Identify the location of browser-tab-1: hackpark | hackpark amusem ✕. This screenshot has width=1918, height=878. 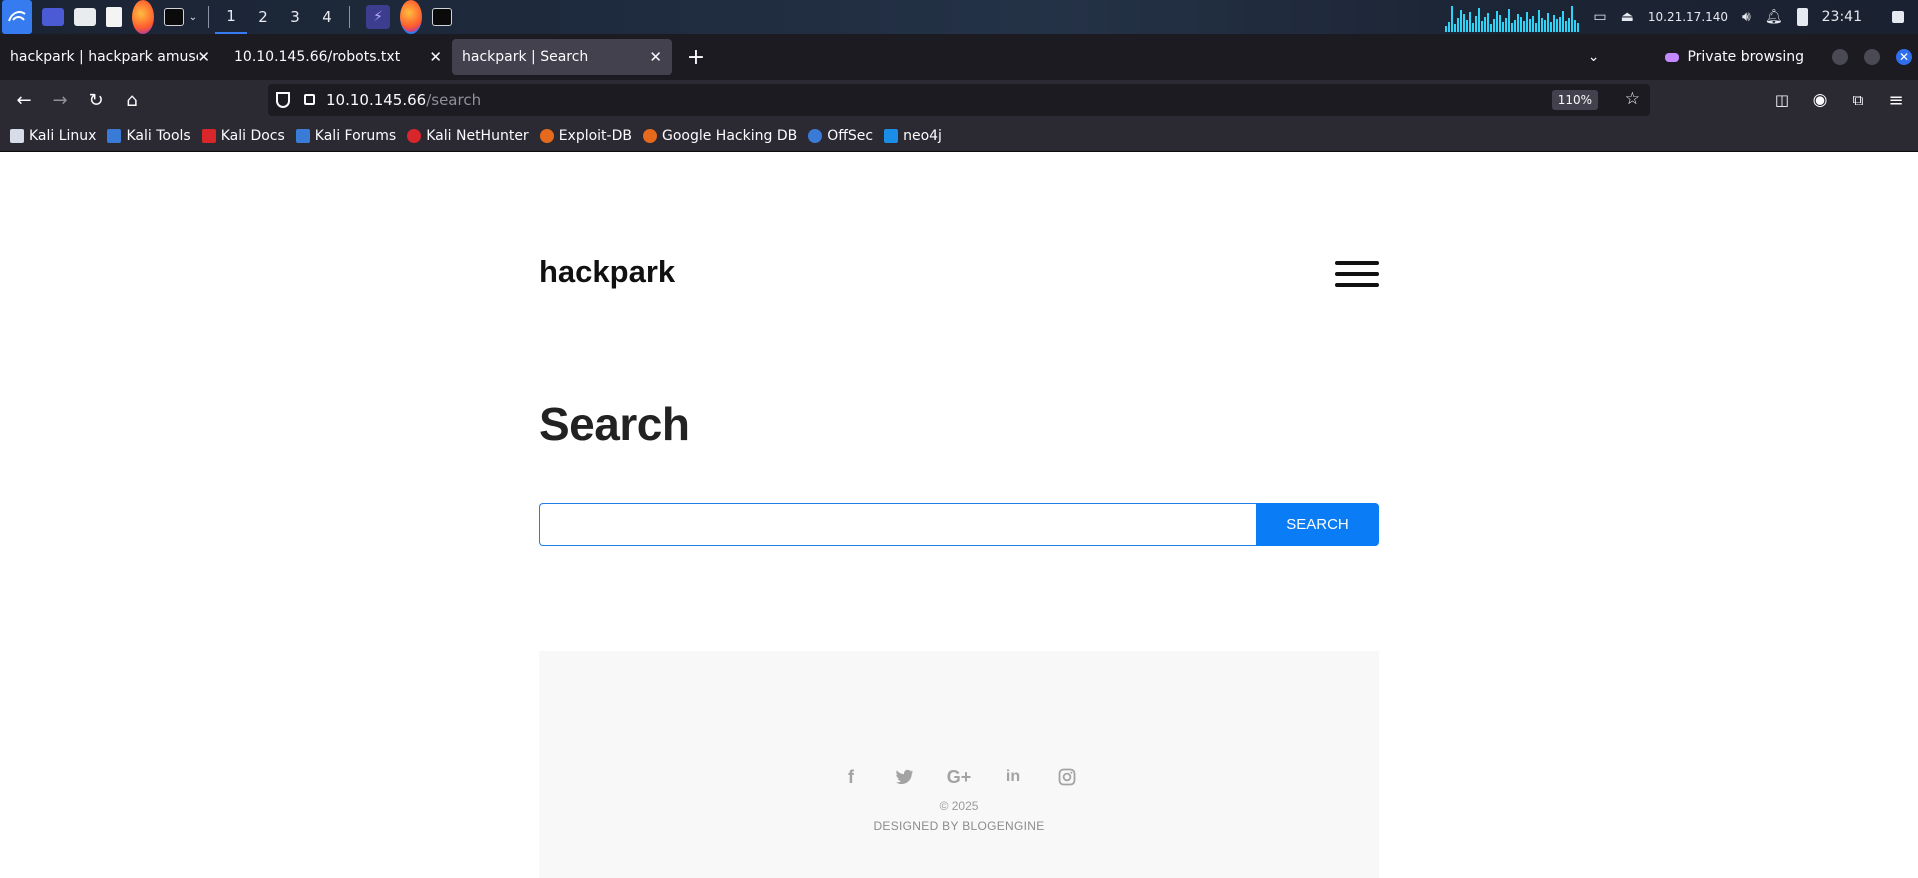
(110, 57).